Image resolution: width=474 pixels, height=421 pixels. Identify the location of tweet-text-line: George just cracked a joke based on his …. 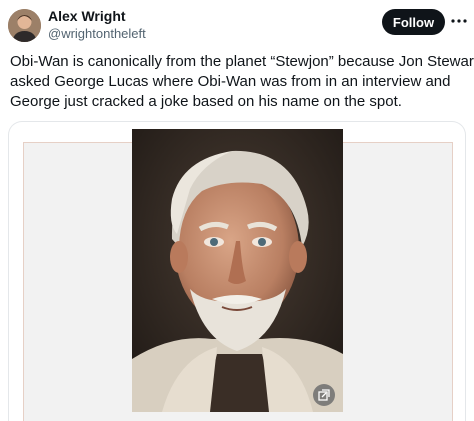
(206, 101).